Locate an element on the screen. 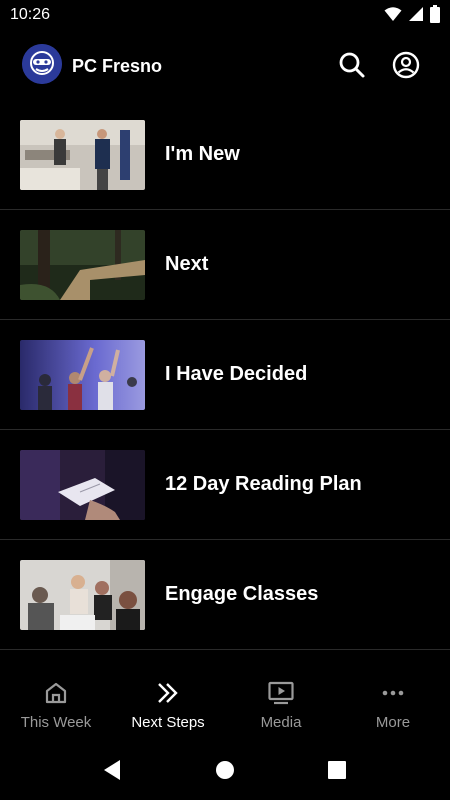  status-time: 10:26 is located at coordinates (30, 14).